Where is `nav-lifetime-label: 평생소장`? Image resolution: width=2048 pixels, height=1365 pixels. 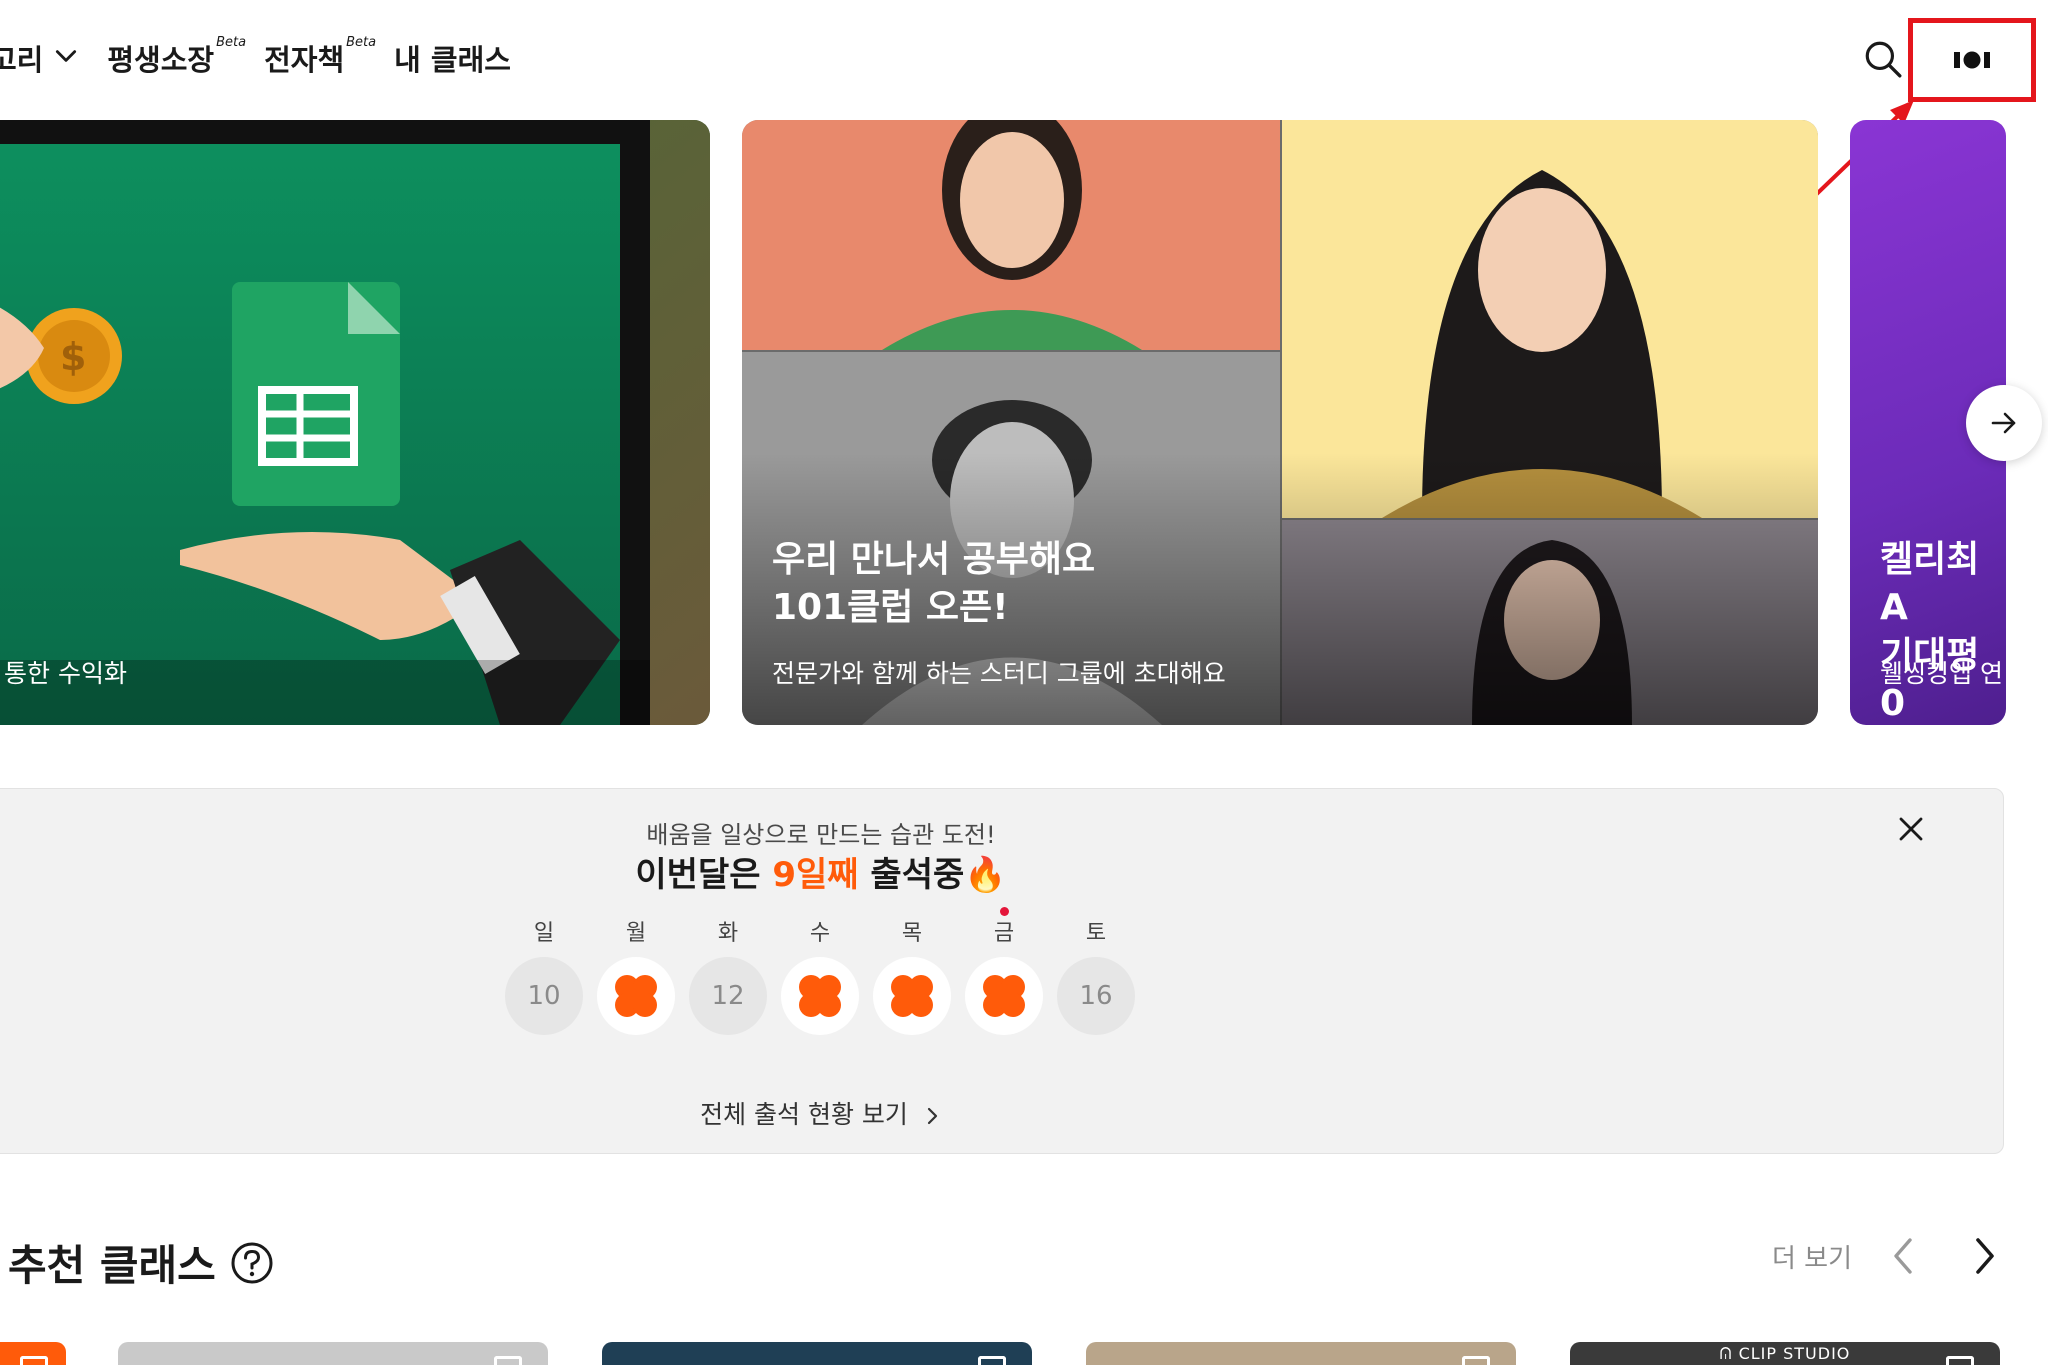 nav-lifetime-label: 평생소장 is located at coordinates (161, 60).